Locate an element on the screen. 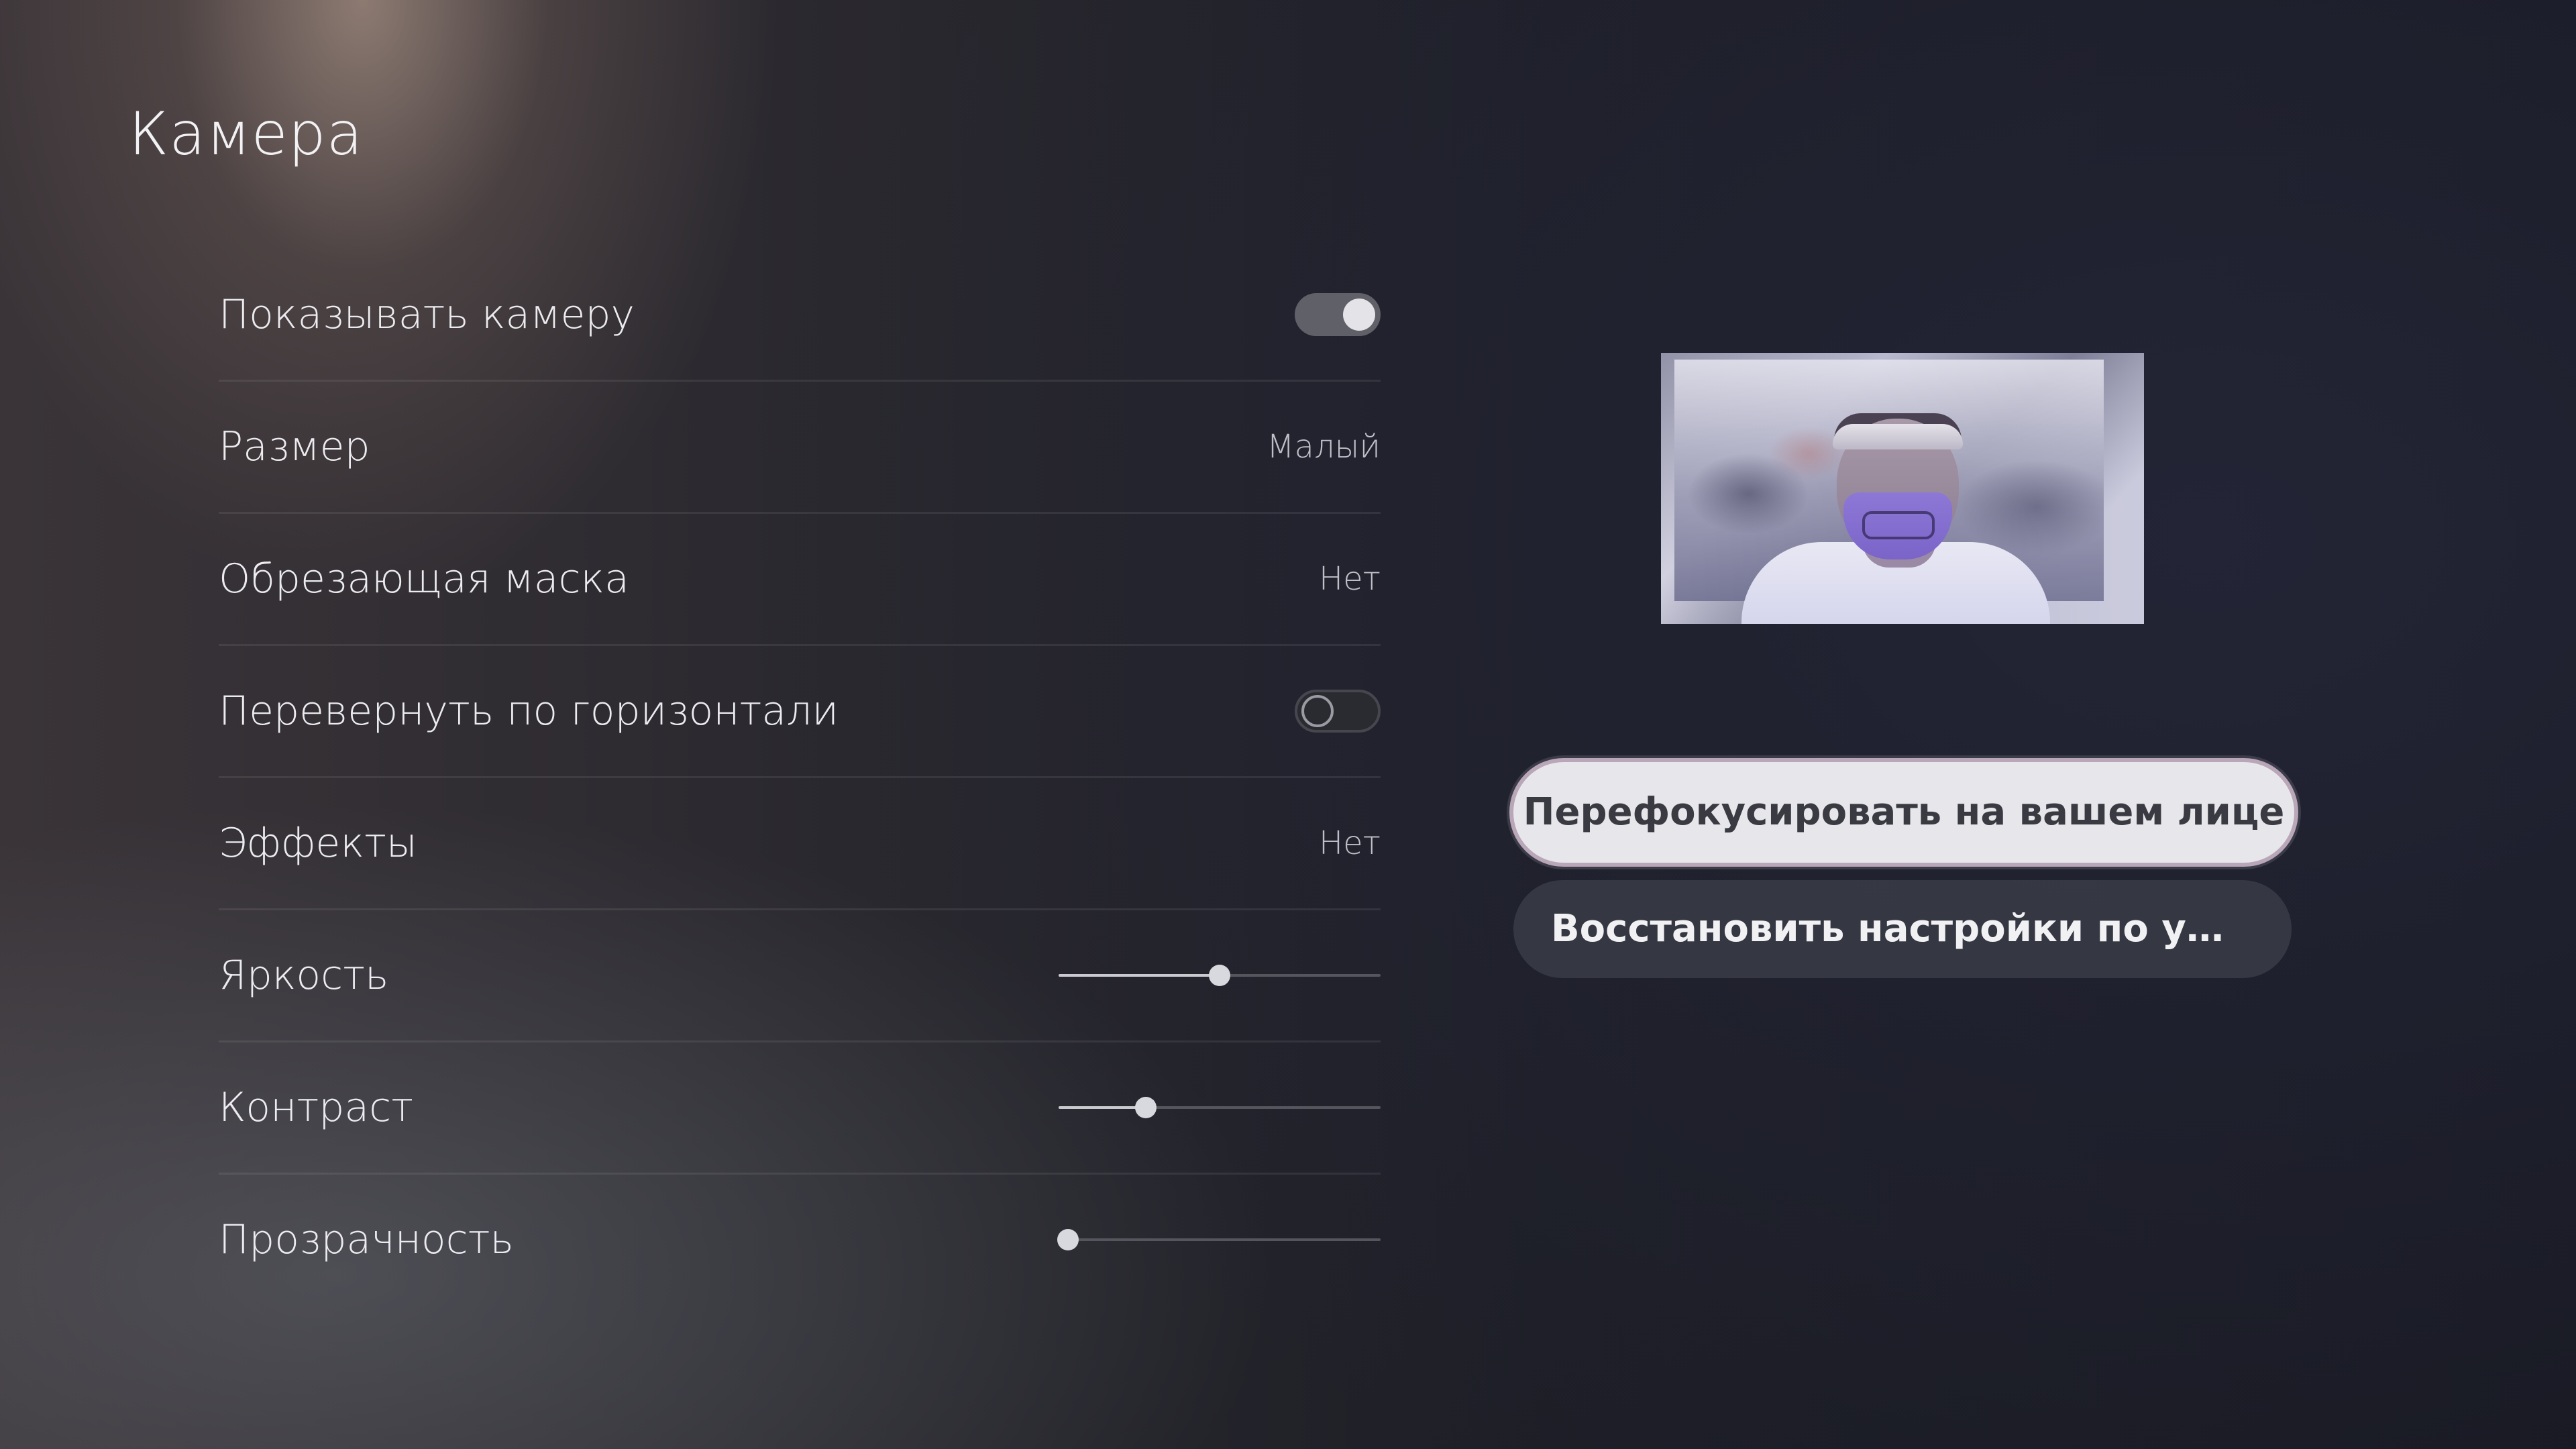 The image size is (2576, 1449). setting-label: Контраст is located at coordinates (316, 1107).